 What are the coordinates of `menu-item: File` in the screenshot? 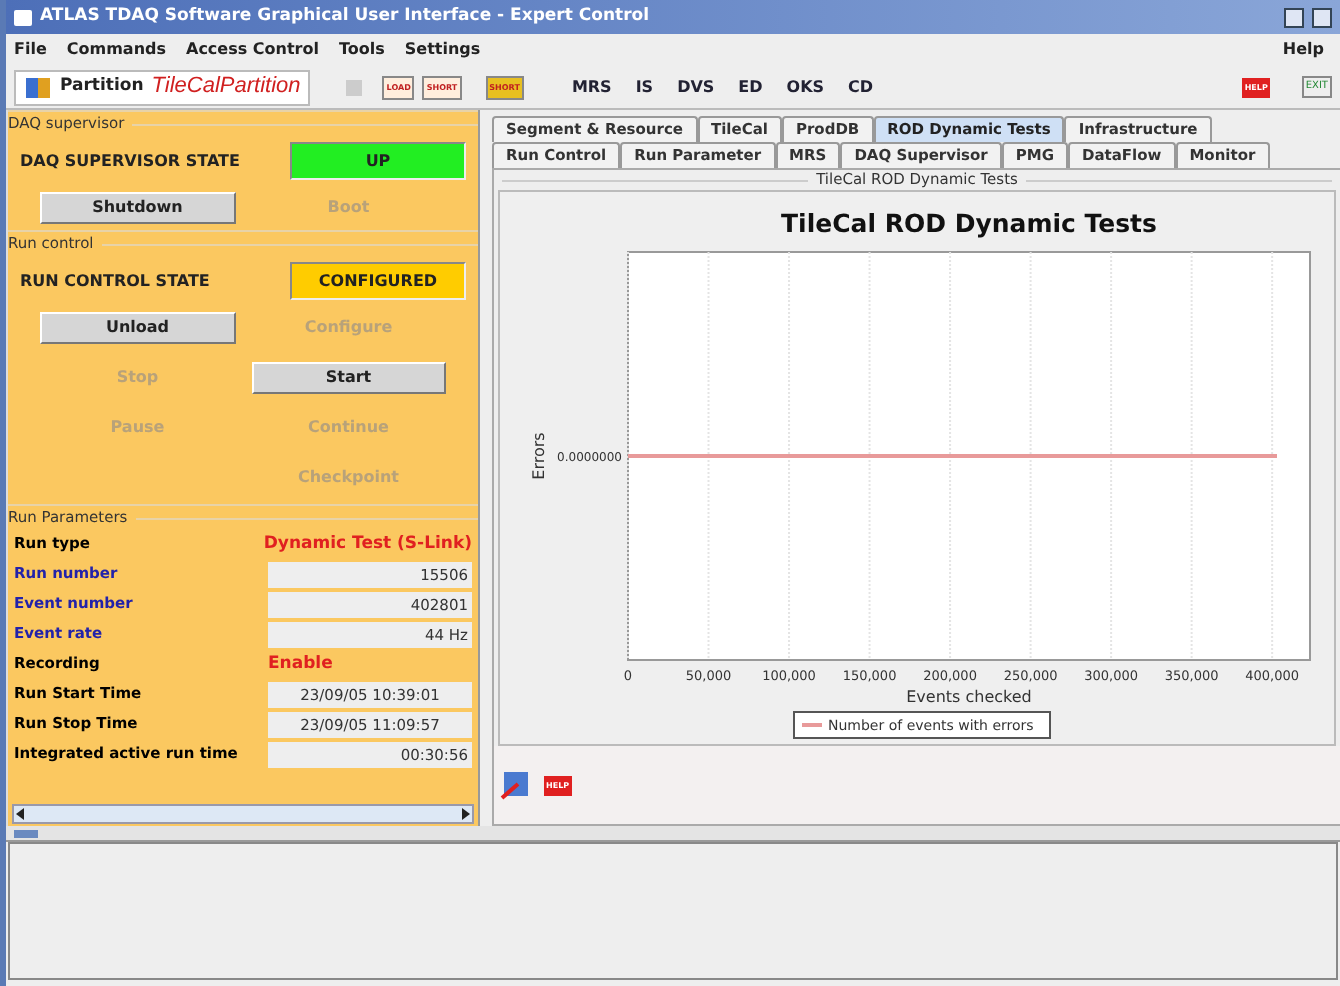 It's located at (30, 50).